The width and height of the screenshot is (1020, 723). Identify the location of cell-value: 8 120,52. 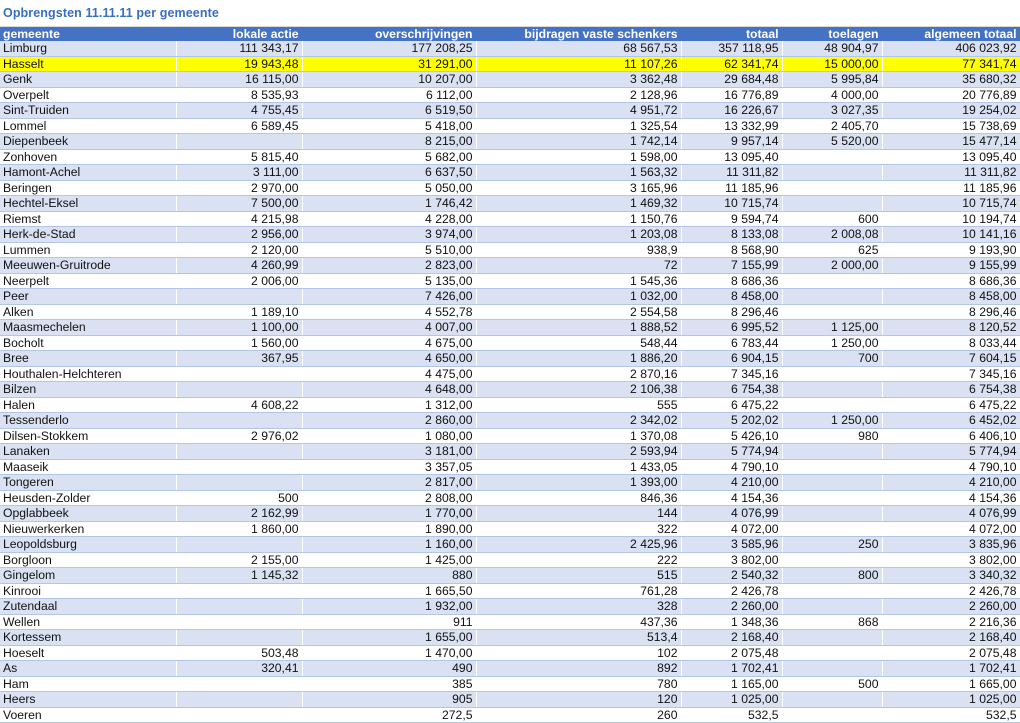
(951, 327).